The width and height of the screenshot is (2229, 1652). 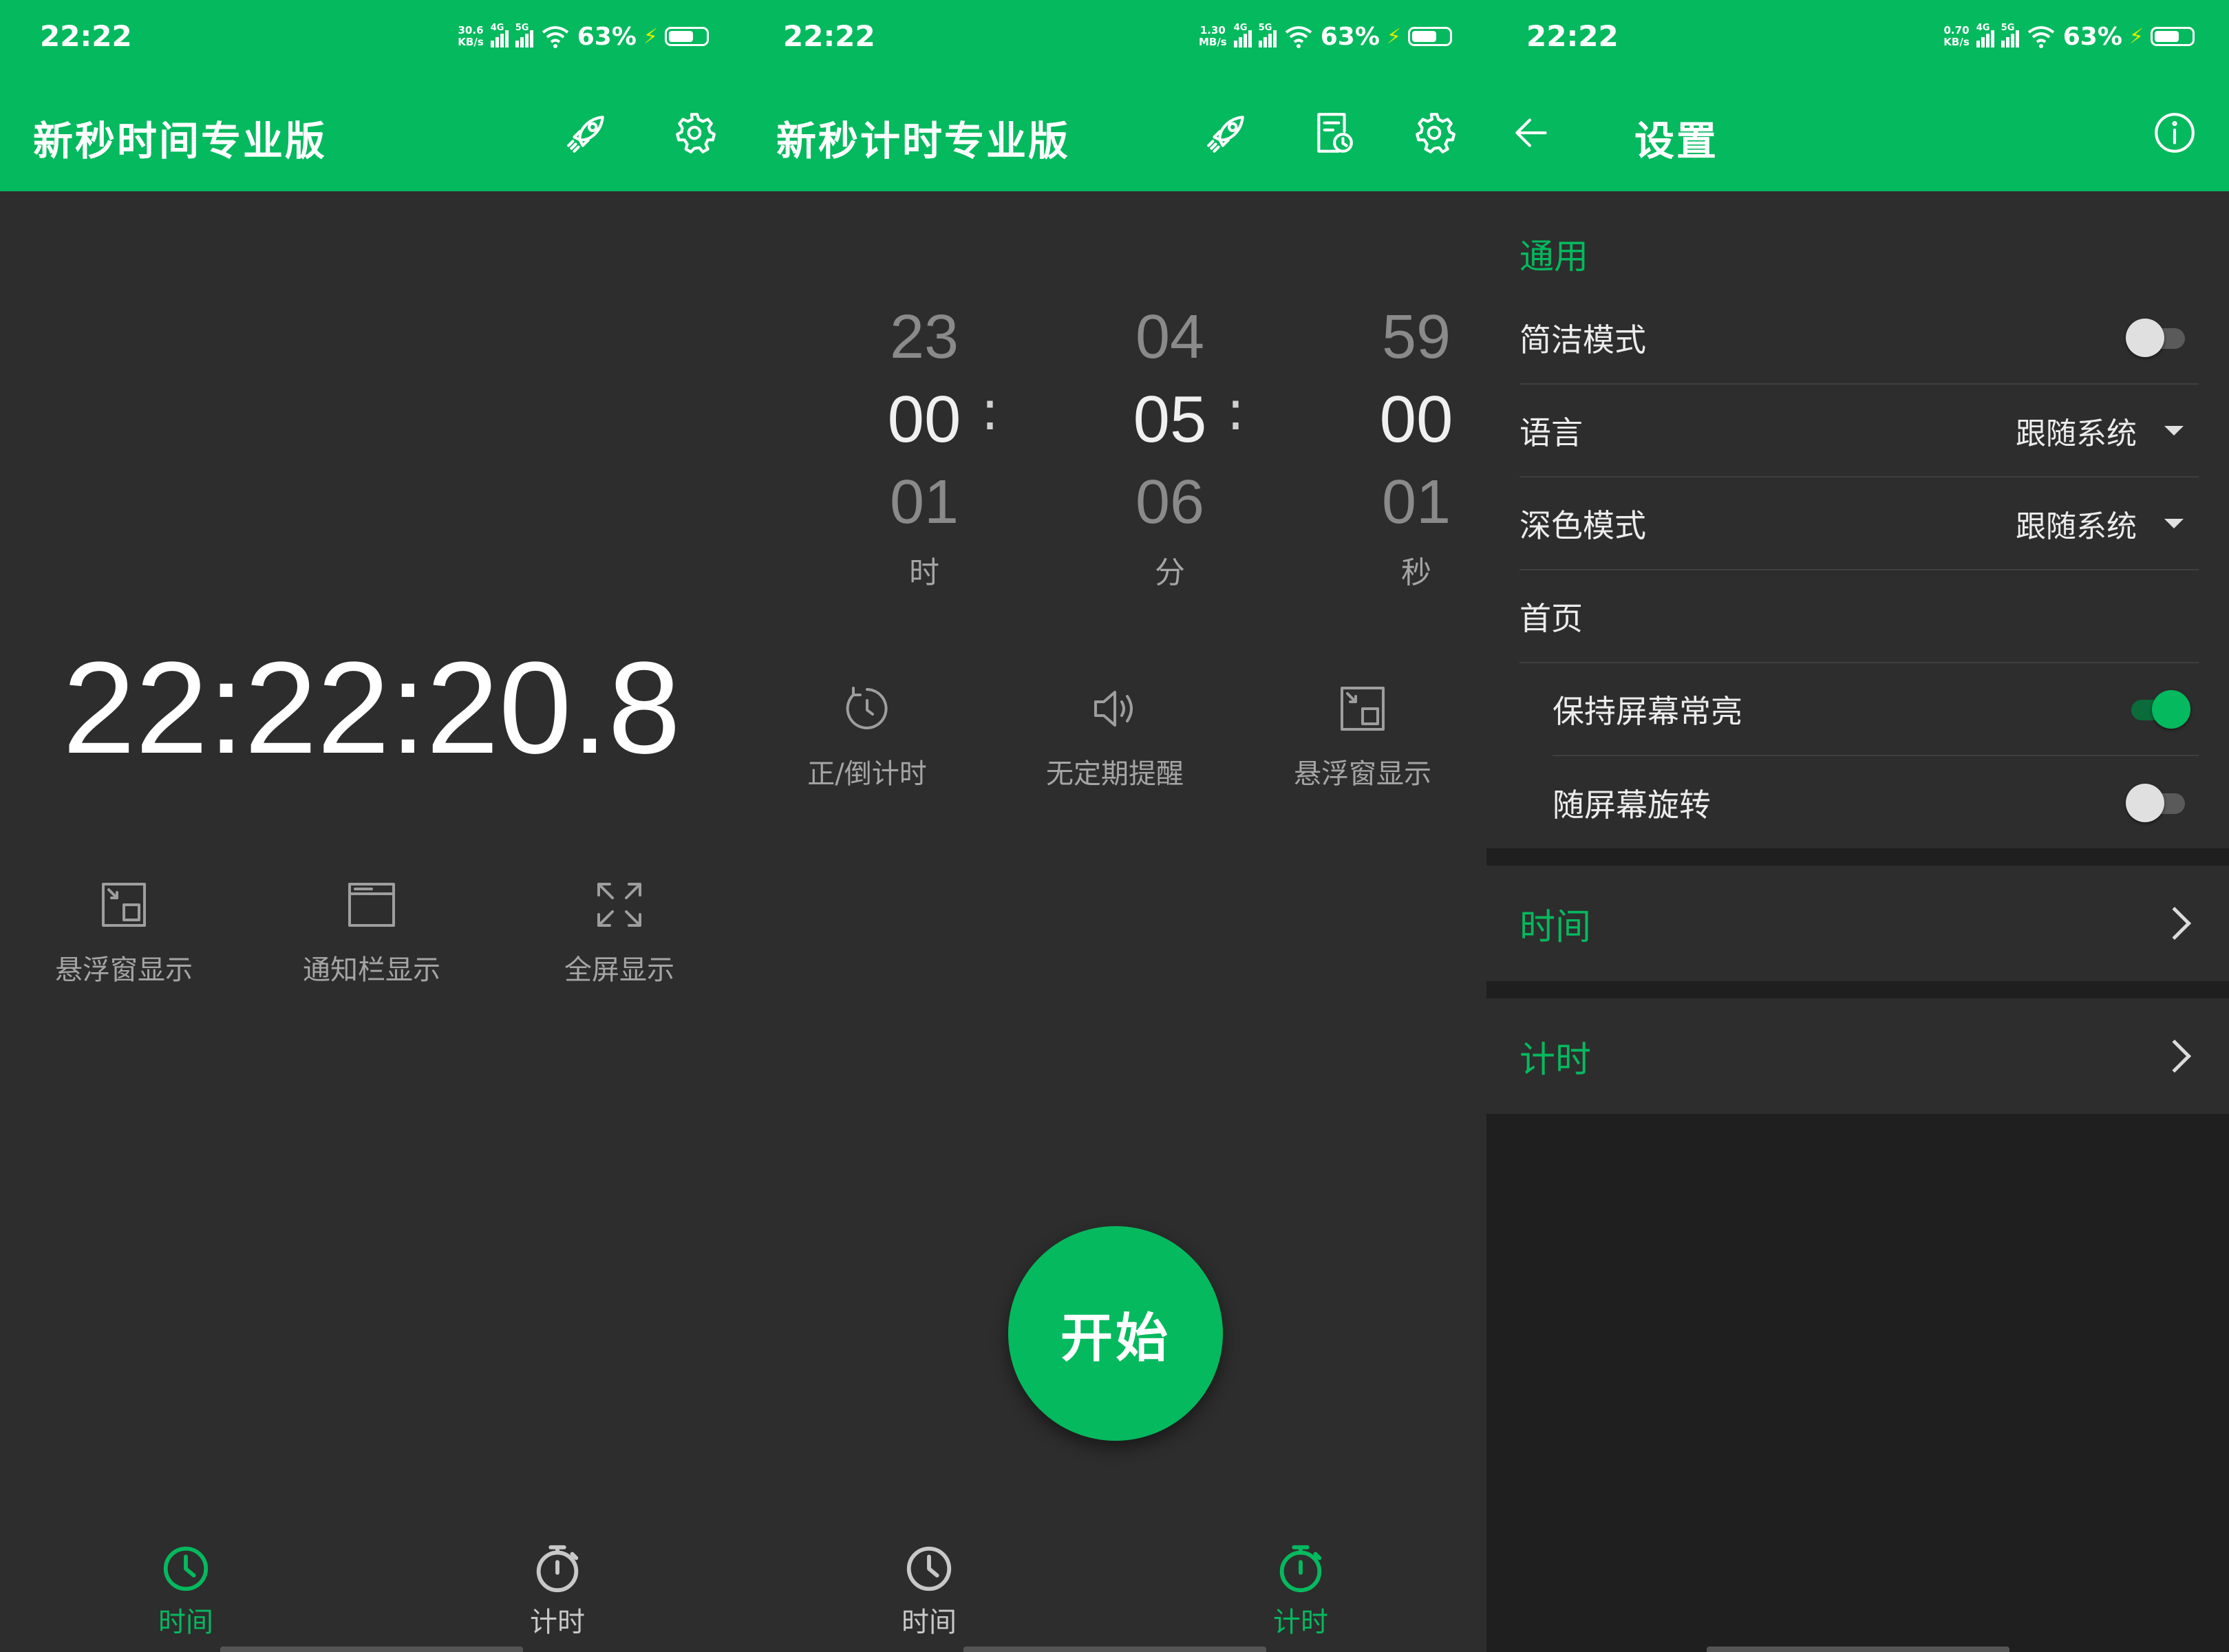 I want to click on status-icons: 0.70 KB/s 4G 5G 63% ⚡, so click(x=2069, y=36).